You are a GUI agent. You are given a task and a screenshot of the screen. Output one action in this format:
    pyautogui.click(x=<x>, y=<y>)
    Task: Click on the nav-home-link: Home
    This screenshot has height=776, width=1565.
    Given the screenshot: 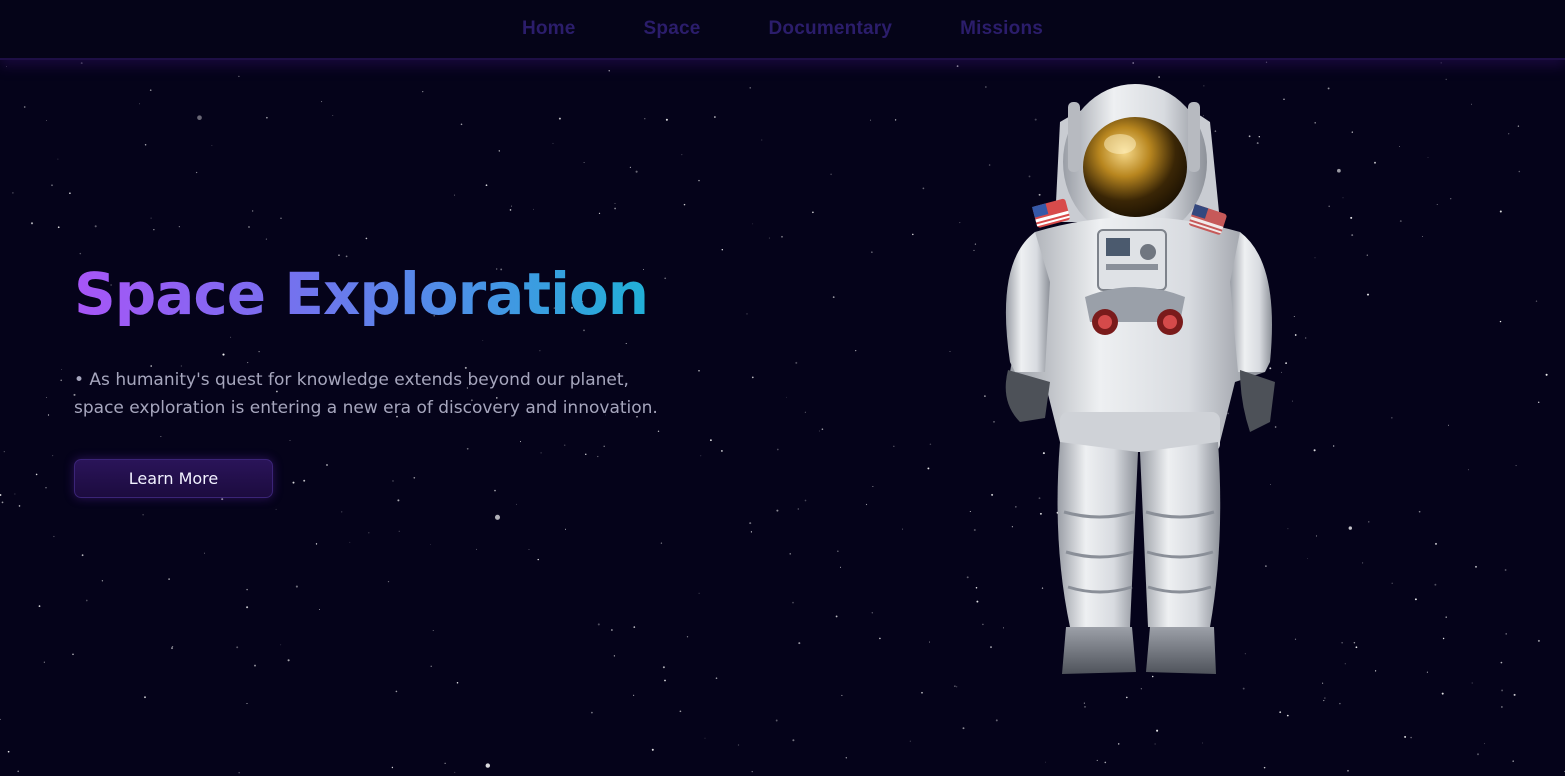 What is the action you would take?
    pyautogui.click(x=549, y=29)
    